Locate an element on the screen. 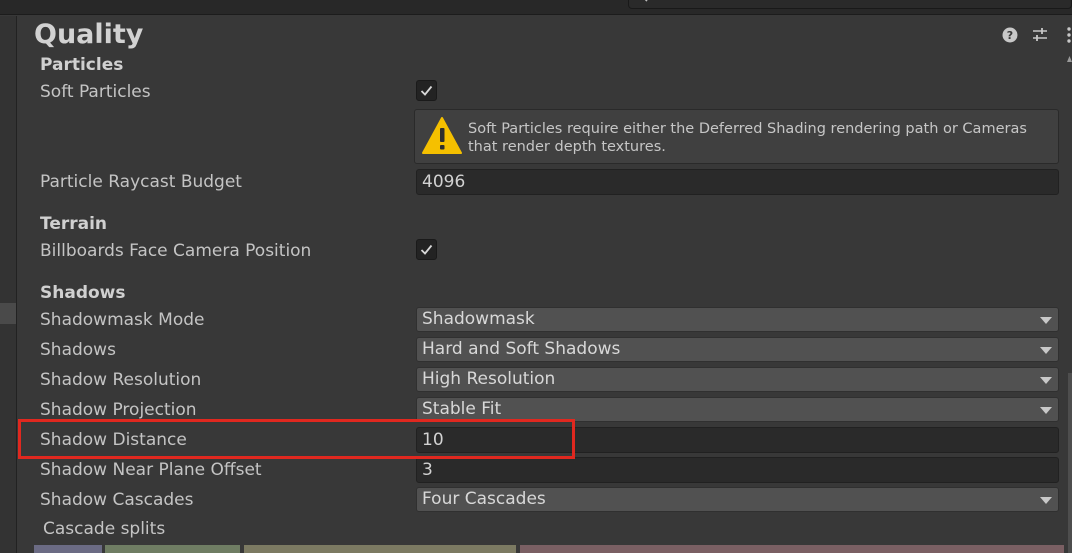 The height and width of the screenshot is (553, 1072). shadow-resolution-dropdown: High Resolution is located at coordinates (737, 379).